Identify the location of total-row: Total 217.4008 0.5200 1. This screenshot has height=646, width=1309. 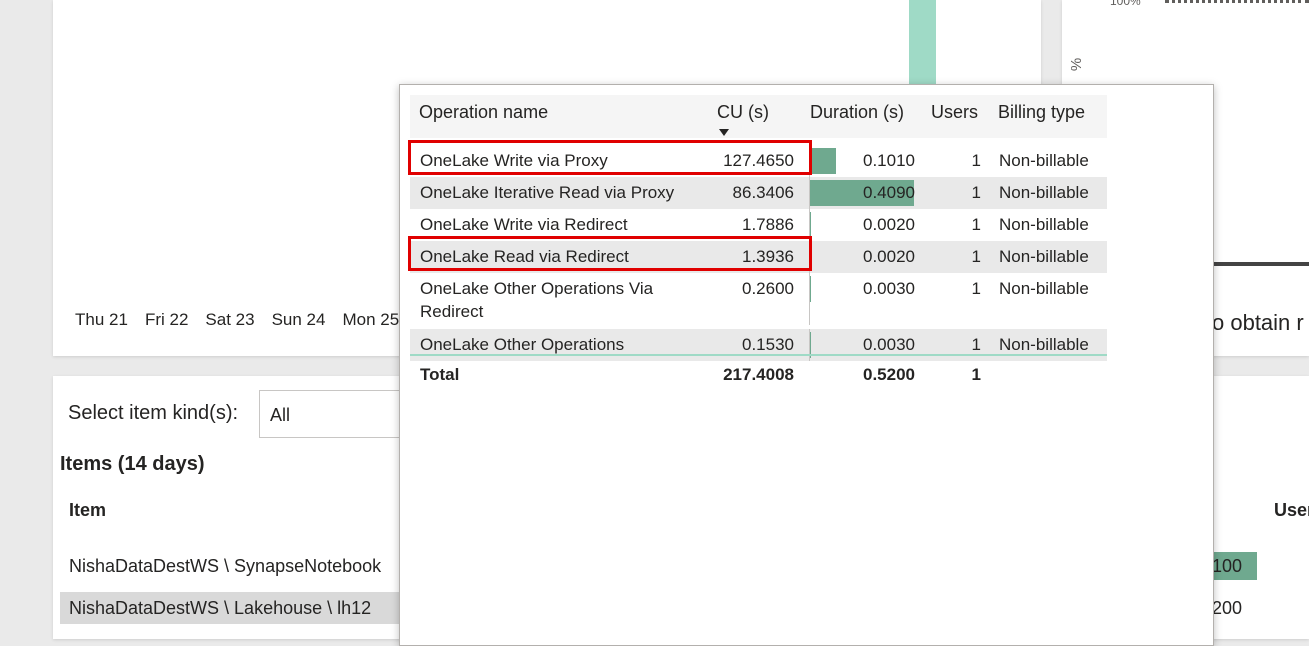
(758, 375).